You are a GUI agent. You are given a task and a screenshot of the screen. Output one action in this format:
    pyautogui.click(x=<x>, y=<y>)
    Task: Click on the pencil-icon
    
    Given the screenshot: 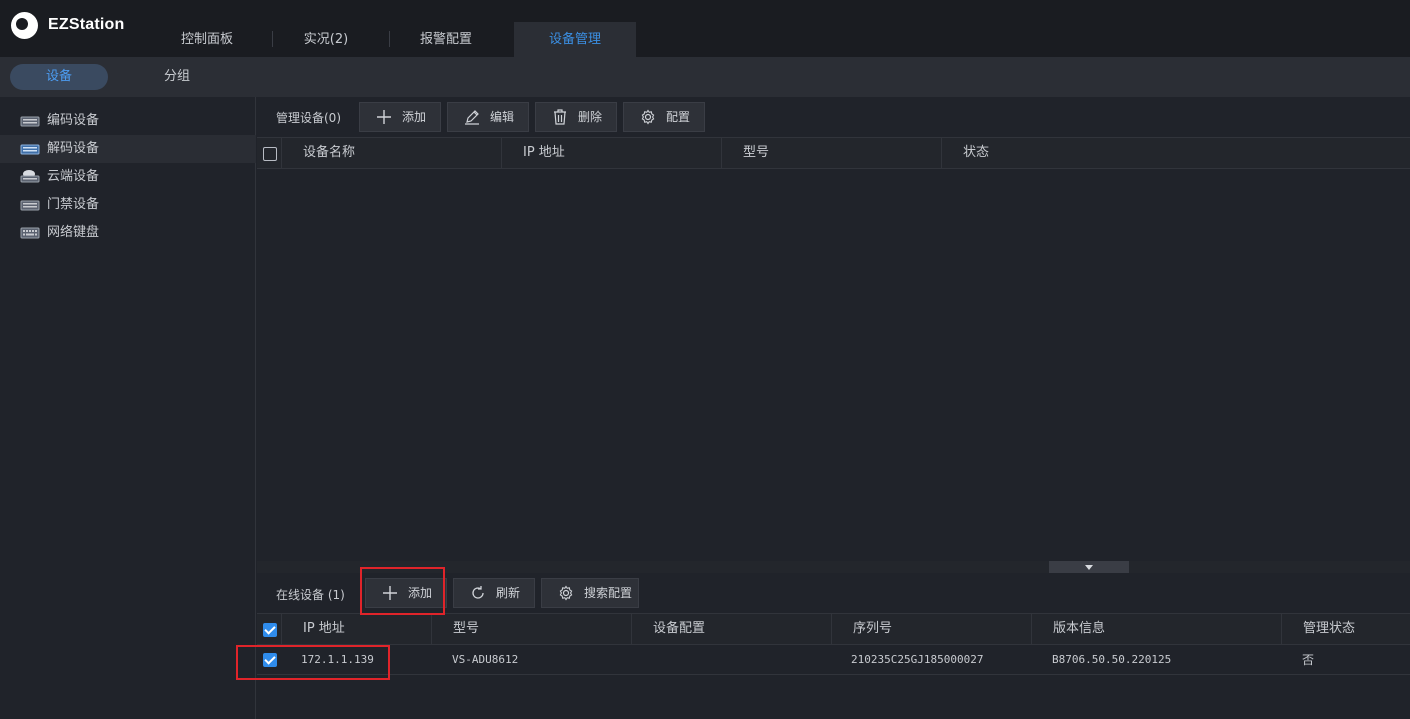 What is the action you would take?
    pyautogui.click(x=472, y=117)
    